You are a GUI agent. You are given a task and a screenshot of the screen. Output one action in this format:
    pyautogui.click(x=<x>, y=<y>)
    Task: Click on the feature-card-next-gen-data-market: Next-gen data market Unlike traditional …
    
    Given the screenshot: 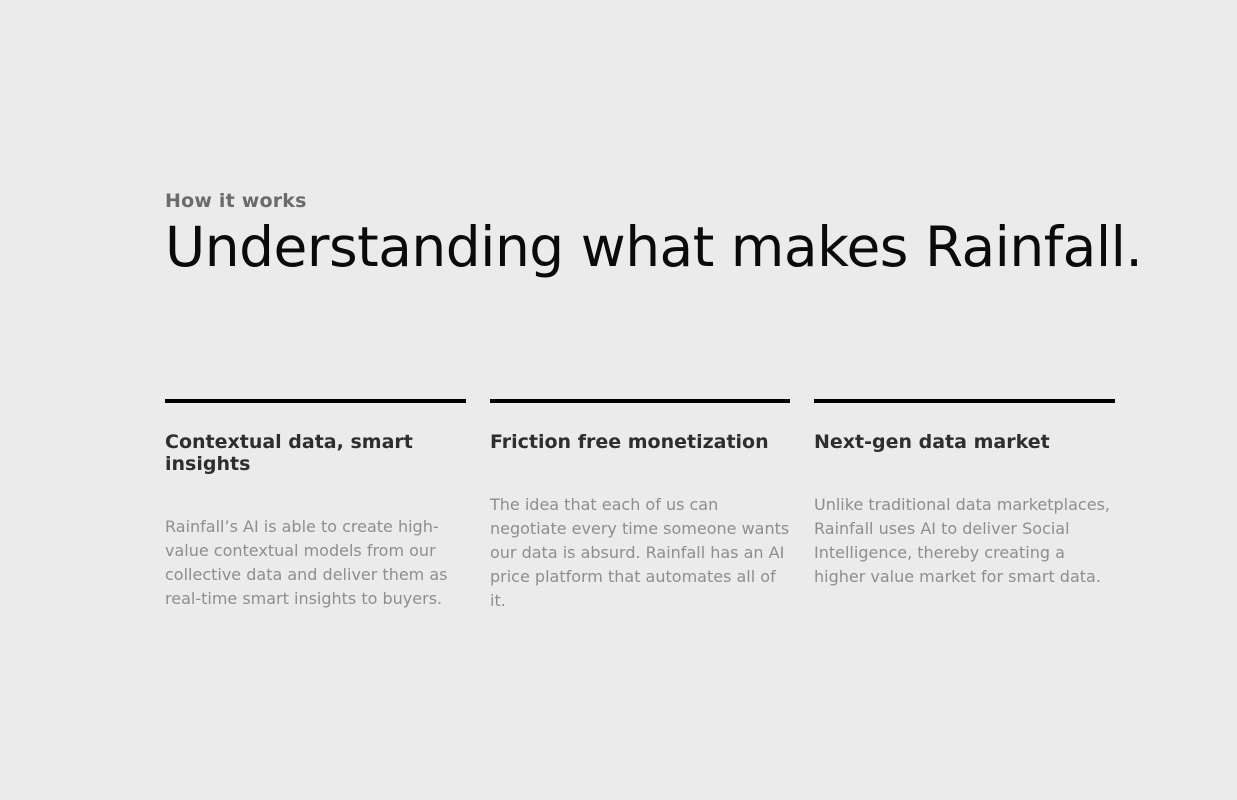 What is the action you would take?
    pyautogui.click(x=964, y=506)
    